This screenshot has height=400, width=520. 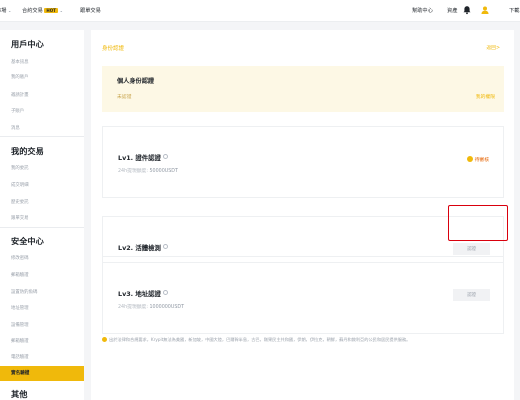 What do you see at coordinates (42, 373) in the screenshot?
I see `sidebar-item-kyc-verify: 實名驗證` at bounding box center [42, 373].